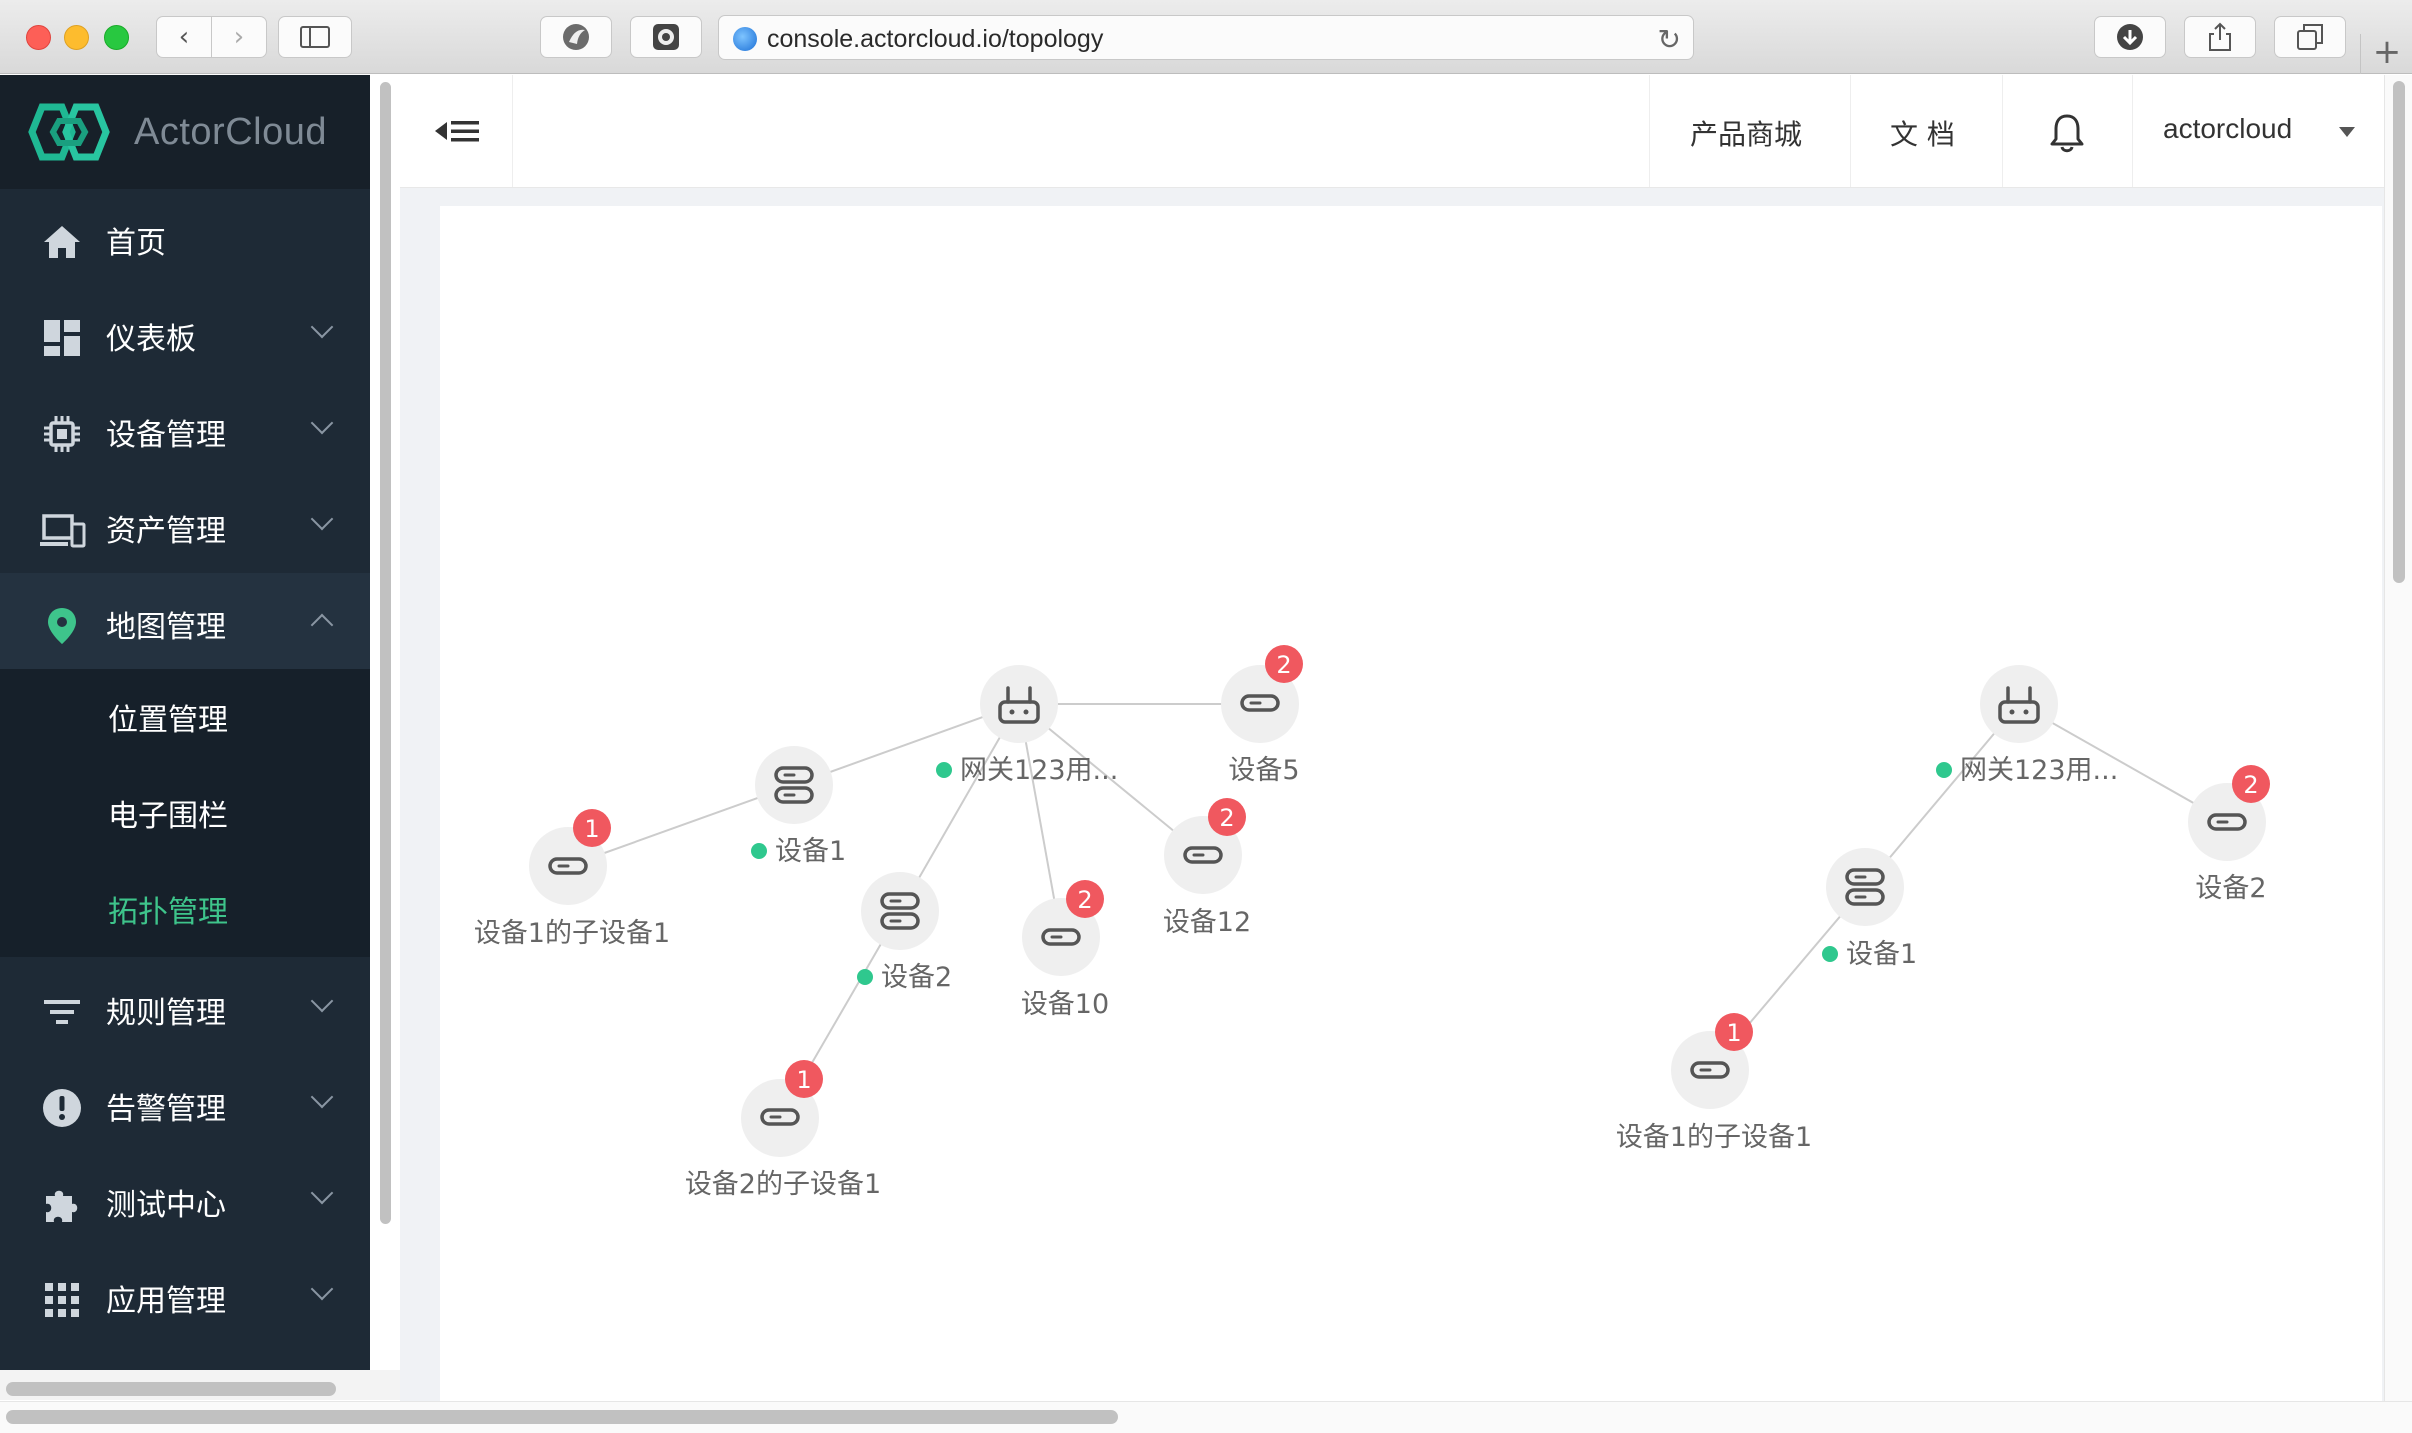 The image size is (2412, 1433). I want to click on submenu-item-topology: 拓扑管理, so click(185, 909).